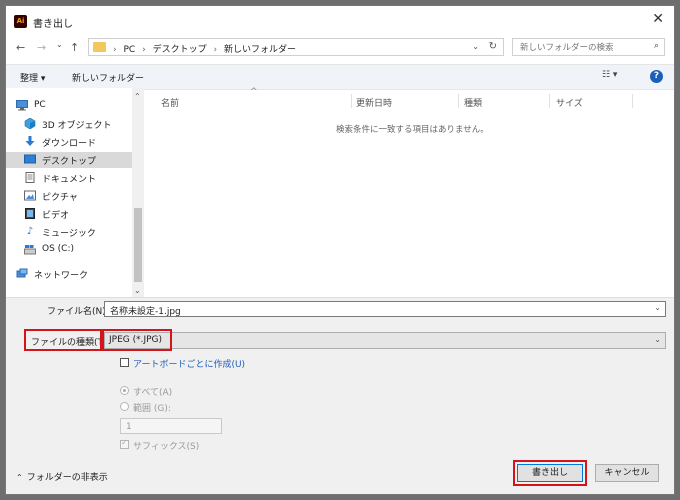 Image resolution: width=680 pixels, height=500 pixels. Describe the element at coordinates (153, 393) in the screenshot. I see `all-option-label: すべて(A)` at that location.